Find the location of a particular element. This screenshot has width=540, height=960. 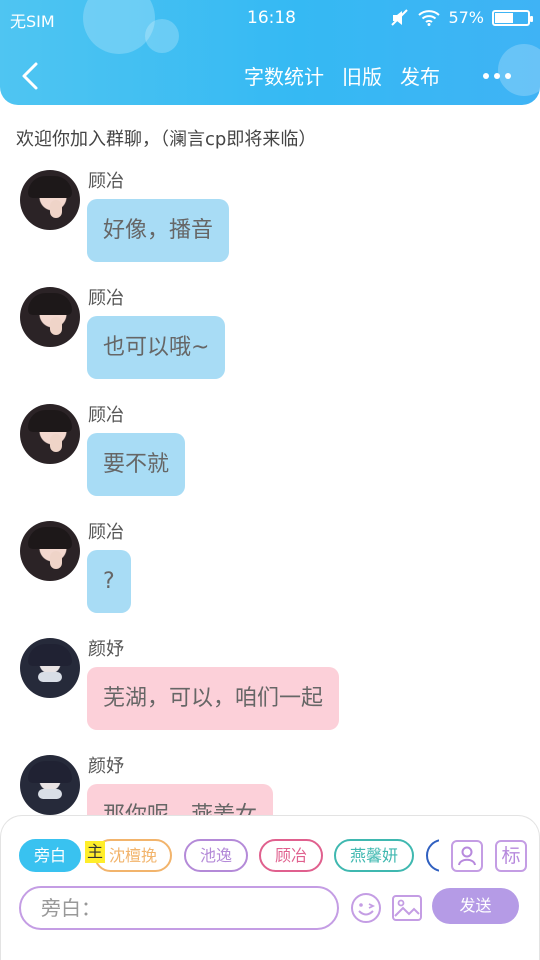

battery-icon is located at coordinates (512, 17).